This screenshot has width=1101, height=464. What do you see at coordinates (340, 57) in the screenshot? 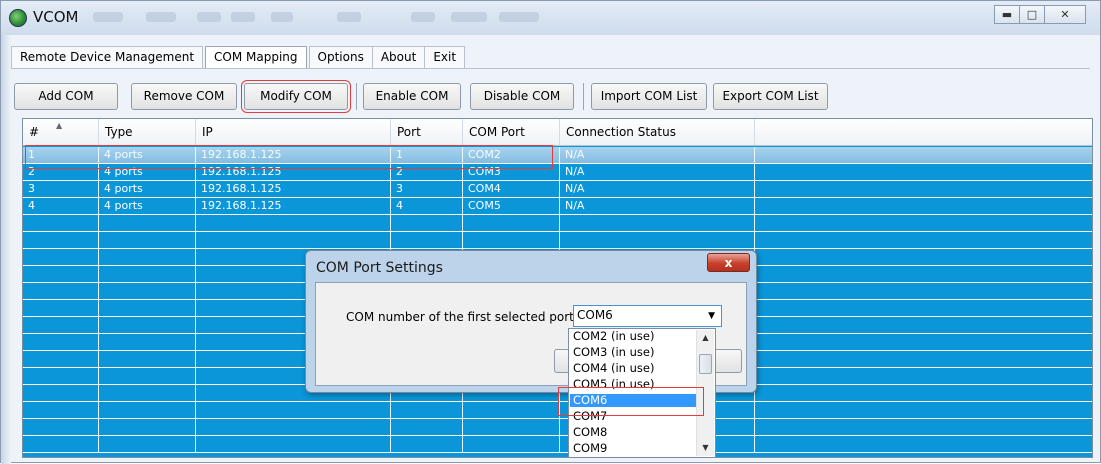
I see `tab-options: Options` at bounding box center [340, 57].